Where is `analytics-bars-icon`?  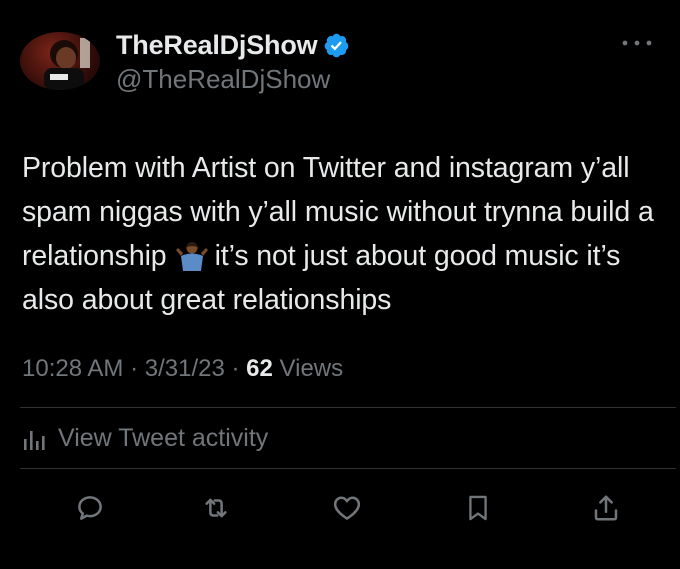
analytics-bars-icon is located at coordinates (34, 440).